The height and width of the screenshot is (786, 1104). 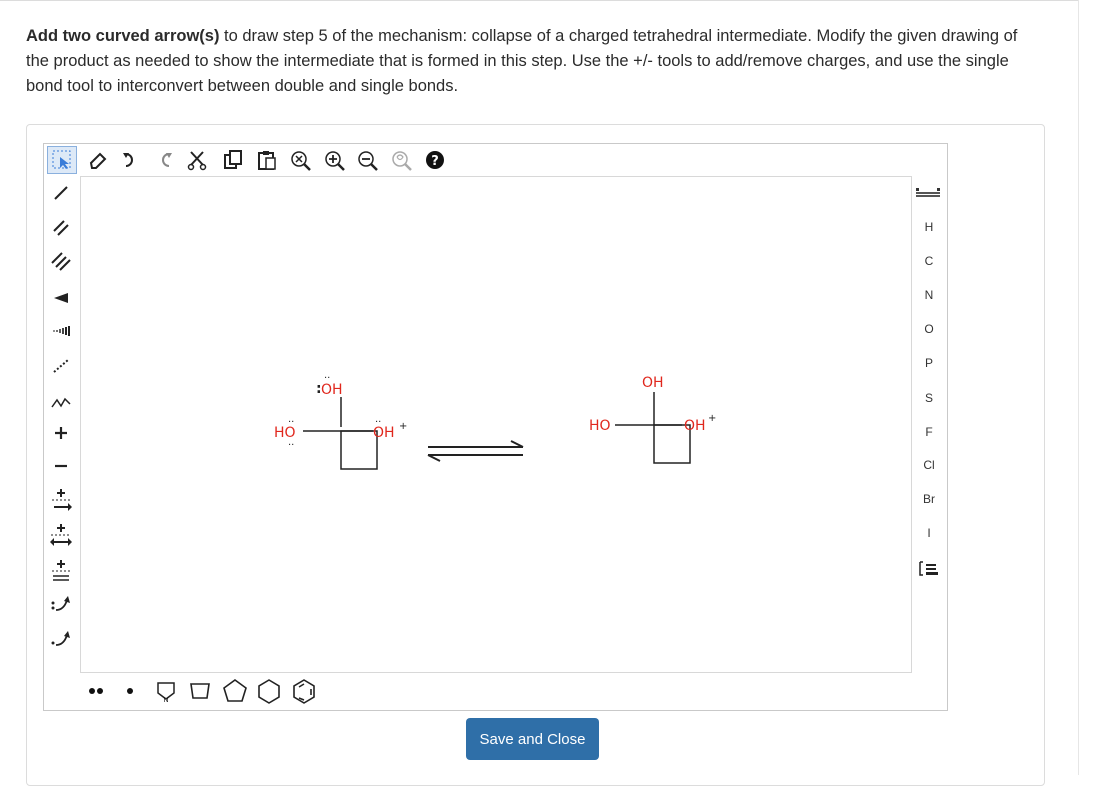 What do you see at coordinates (61, 603) in the screenshot?
I see `curved-arrow-pair-icon` at bounding box center [61, 603].